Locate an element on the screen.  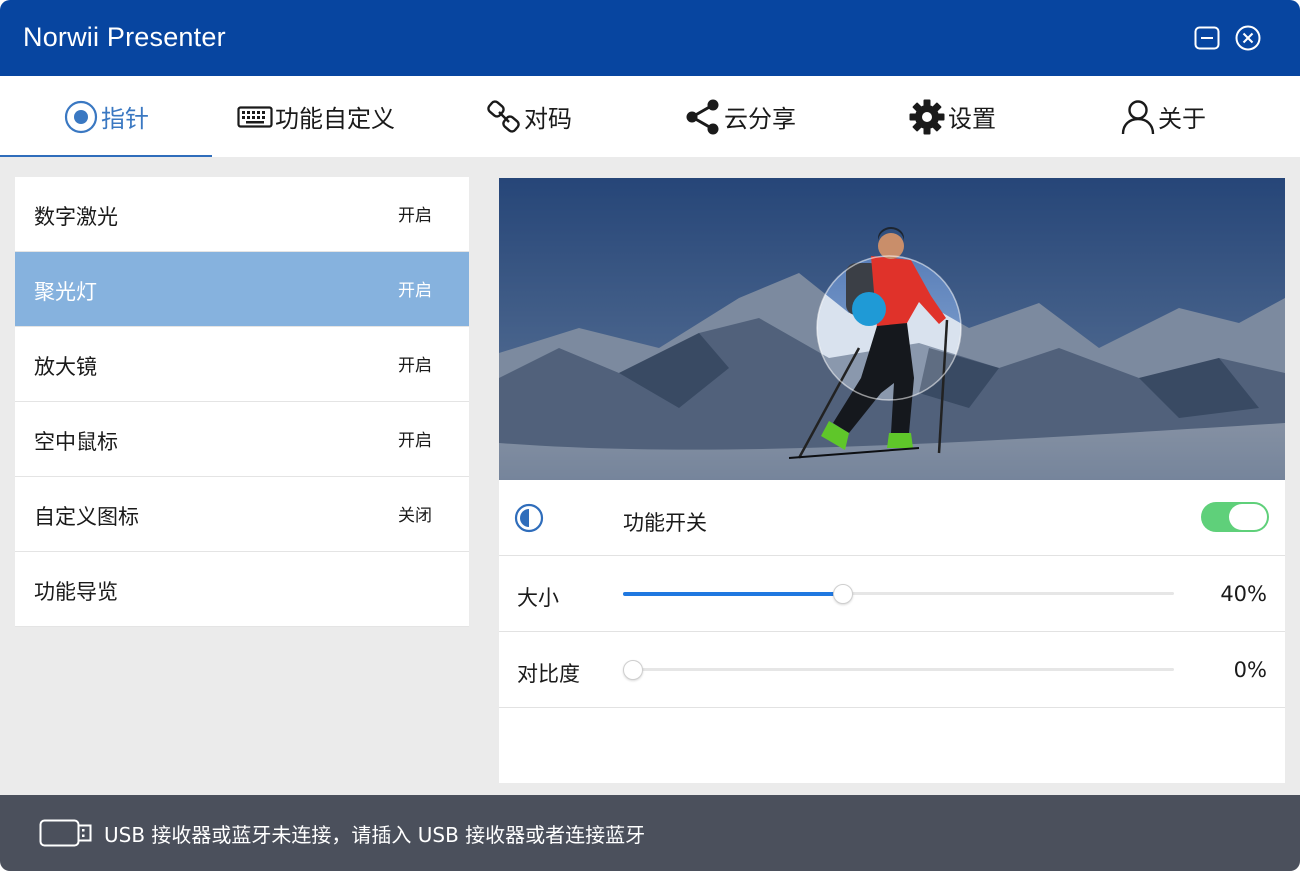
tab-pointer: 指针 is located at coordinates (106, 116).